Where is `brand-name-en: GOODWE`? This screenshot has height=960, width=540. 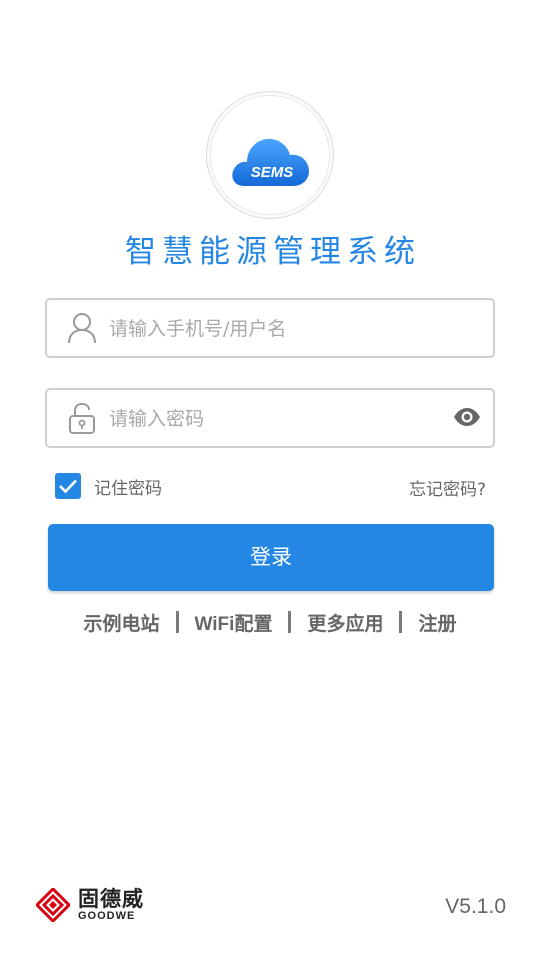 brand-name-en: GOODWE is located at coordinates (107, 915).